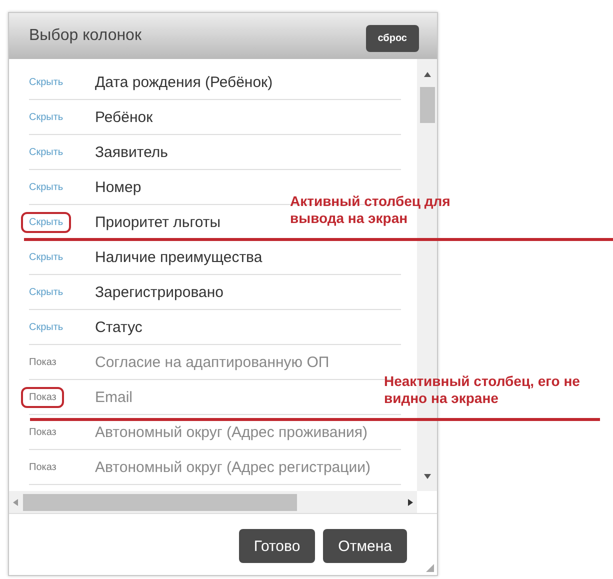 The image size is (613, 579). What do you see at coordinates (427, 476) in the screenshot?
I see `scroll-down-icon` at bounding box center [427, 476].